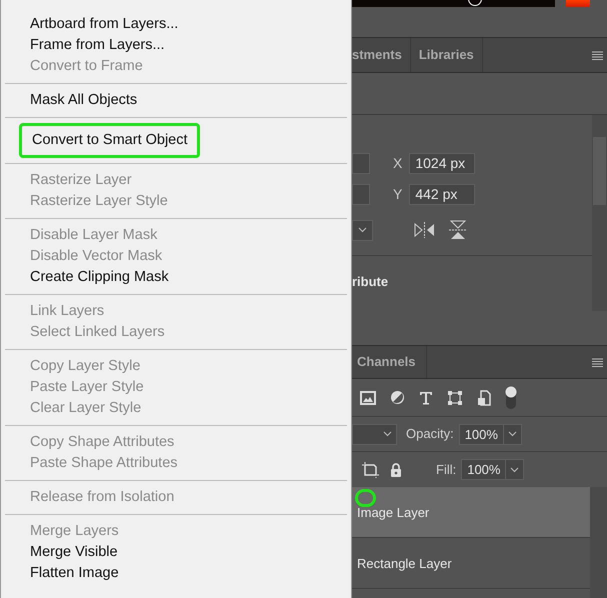  What do you see at coordinates (188, 531) in the screenshot?
I see `menu-item: Merge Layers` at bounding box center [188, 531].